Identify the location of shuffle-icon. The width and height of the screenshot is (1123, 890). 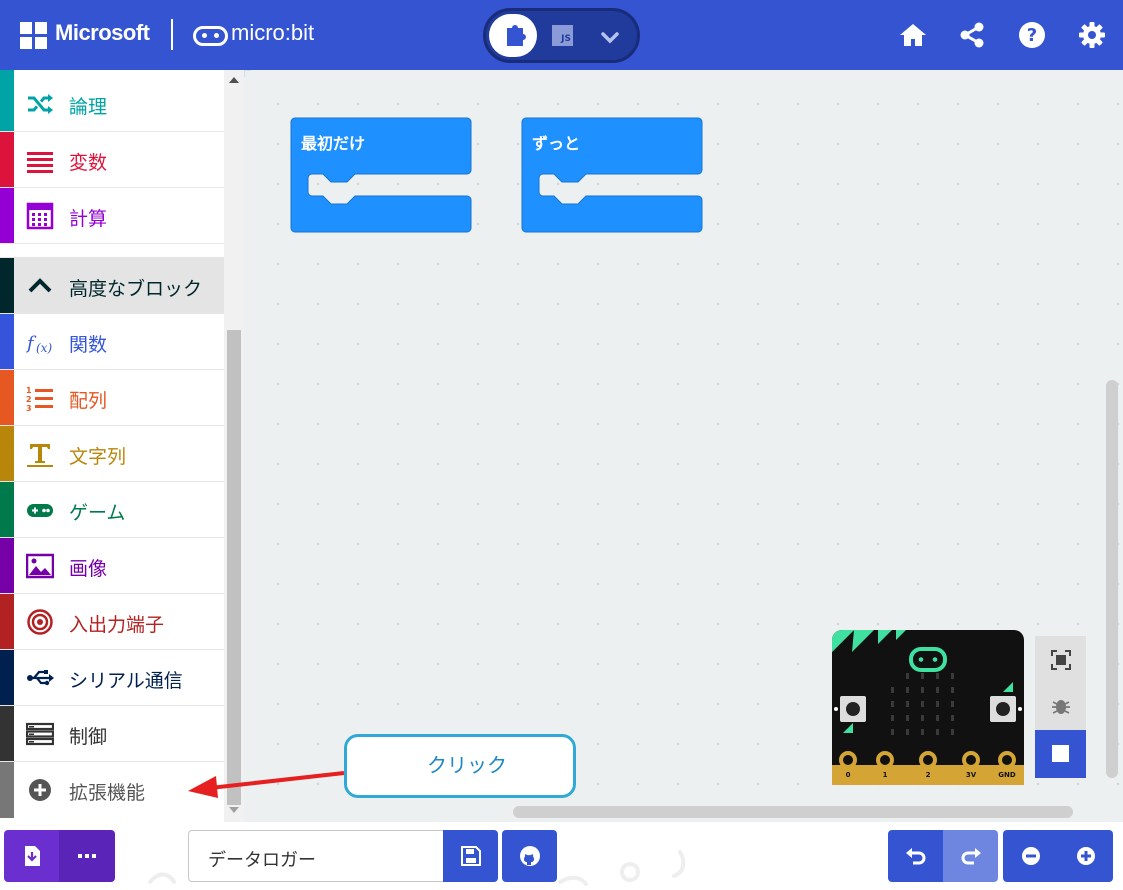
(40, 104).